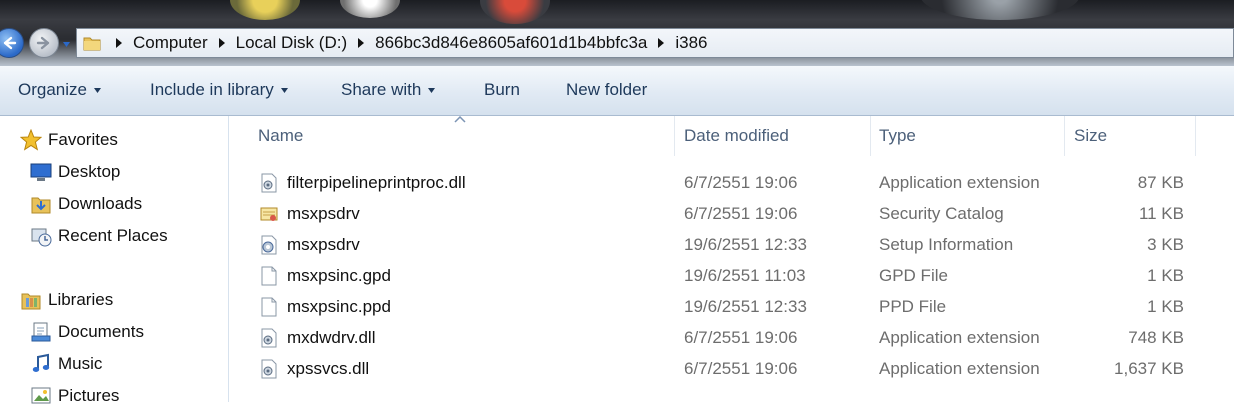  Describe the element at coordinates (1149, 368) in the screenshot. I see `file-size-cell: 1,637 KB` at that location.